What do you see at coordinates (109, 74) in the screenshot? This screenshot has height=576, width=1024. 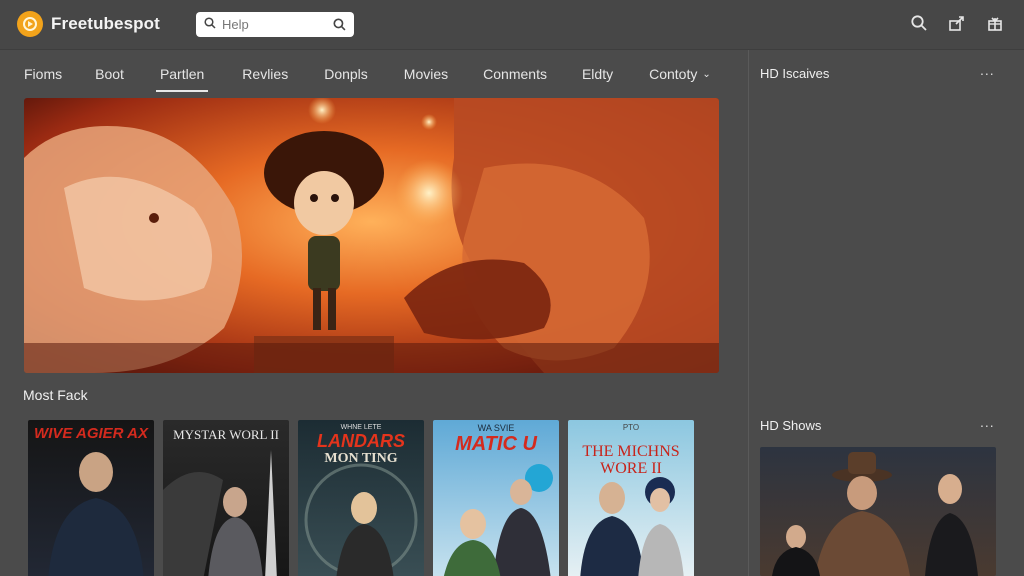 I see `nav-item-boot: Boot` at bounding box center [109, 74].